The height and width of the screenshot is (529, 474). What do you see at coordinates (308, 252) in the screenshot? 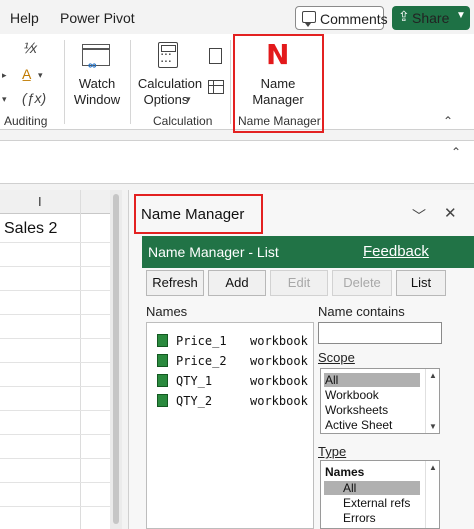
I see `name-manager-header: Name Manager - List Feedback` at bounding box center [308, 252].